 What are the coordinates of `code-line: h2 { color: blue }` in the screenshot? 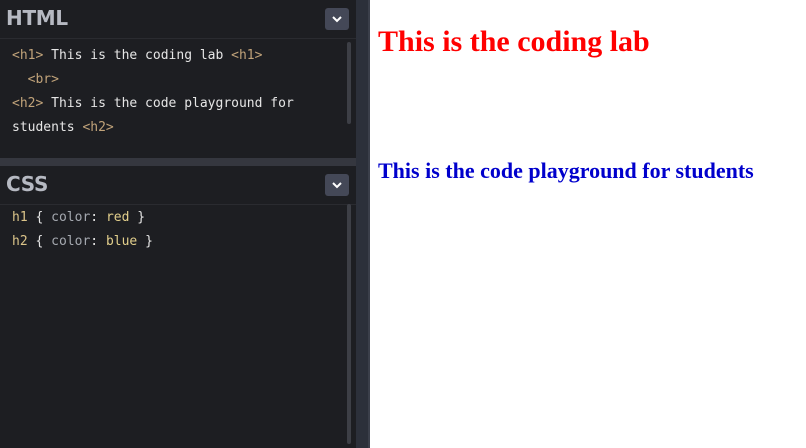 It's located at (82, 242).